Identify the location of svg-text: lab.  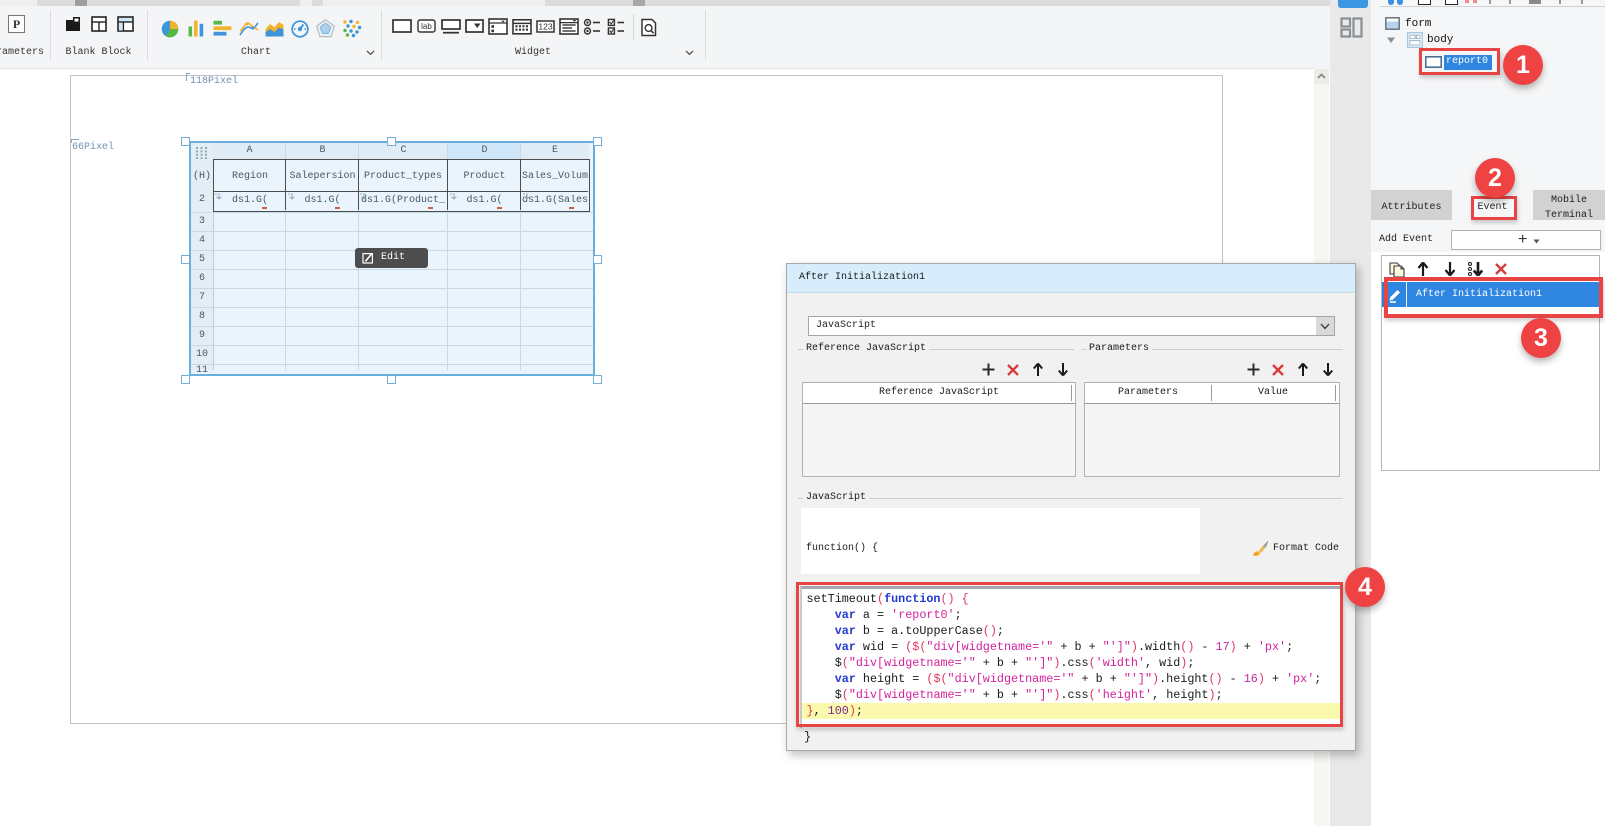
(426, 26).